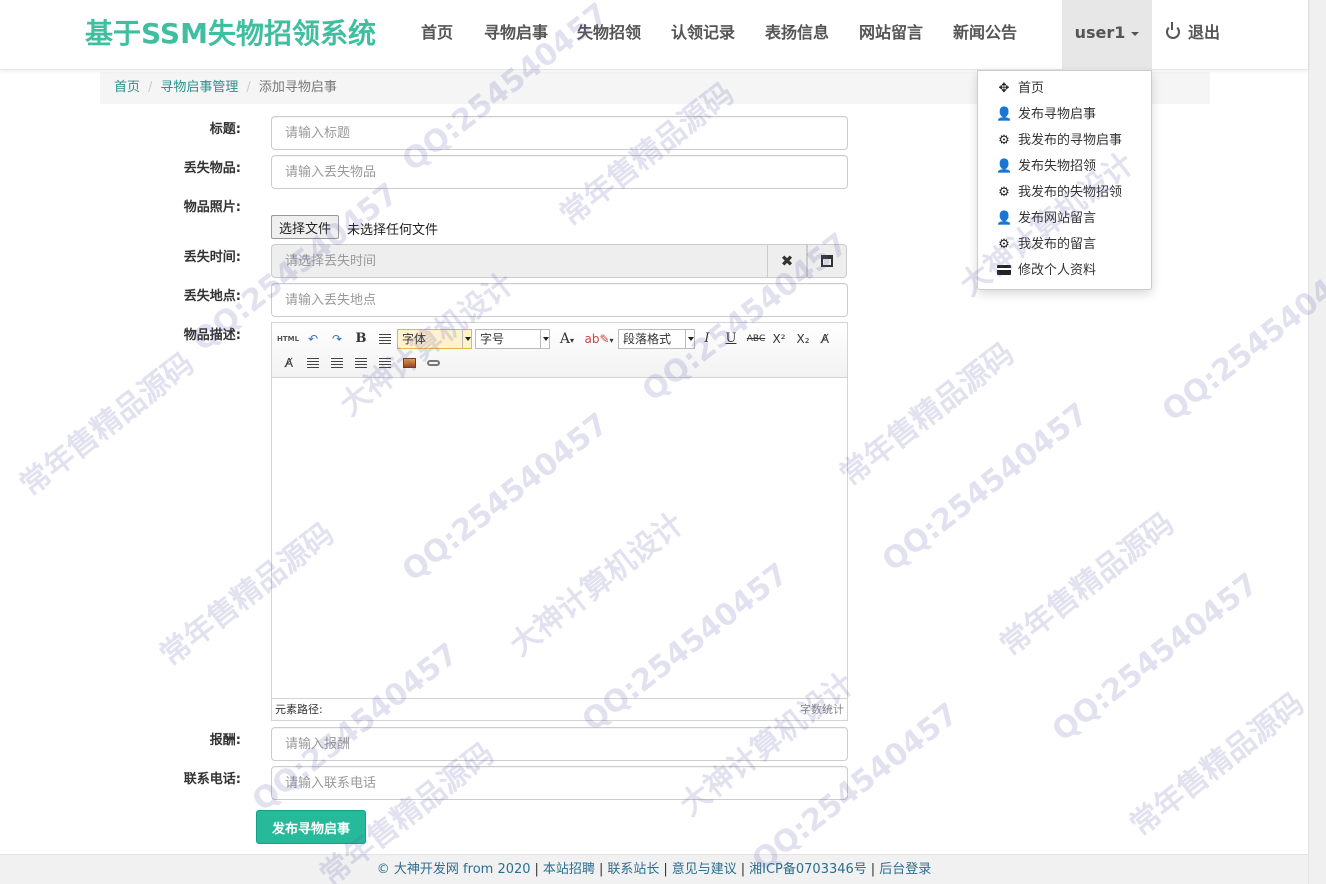 This screenshot has width=1326, height=884. I want to click on subscript-icon: X₂, so click(803, 339).